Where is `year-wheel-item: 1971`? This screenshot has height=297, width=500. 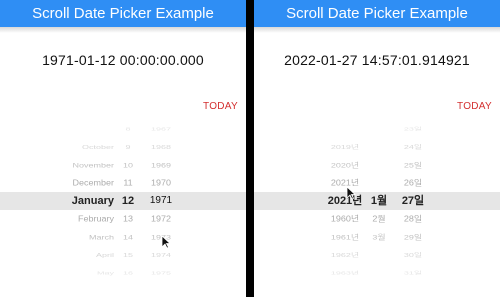 year-wheel-item: 1971 is located at coordinates (161, 201).